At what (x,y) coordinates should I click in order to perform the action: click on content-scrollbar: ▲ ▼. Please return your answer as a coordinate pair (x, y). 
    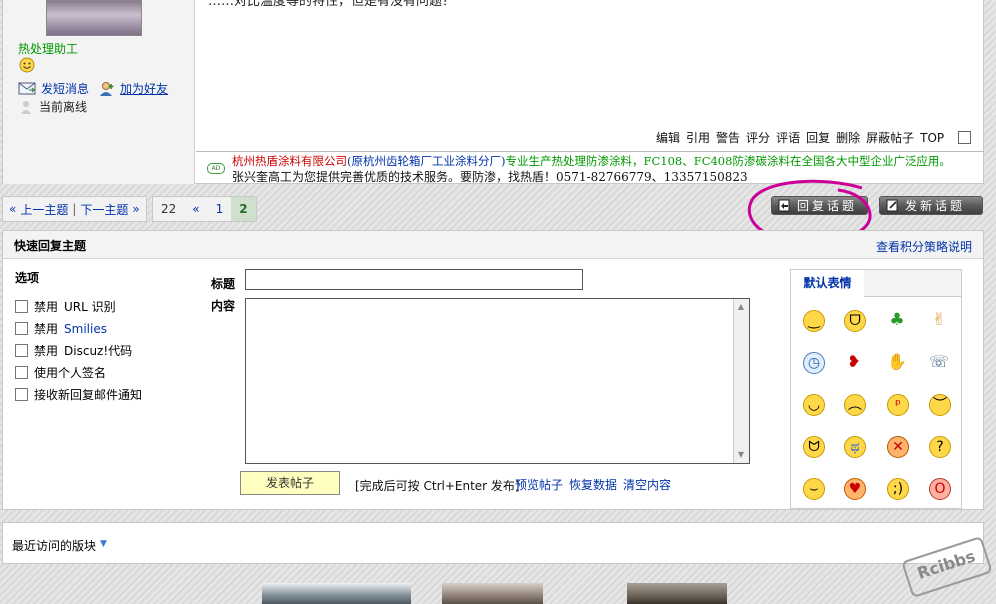
    Looking at the image, I should click on (741, 381).